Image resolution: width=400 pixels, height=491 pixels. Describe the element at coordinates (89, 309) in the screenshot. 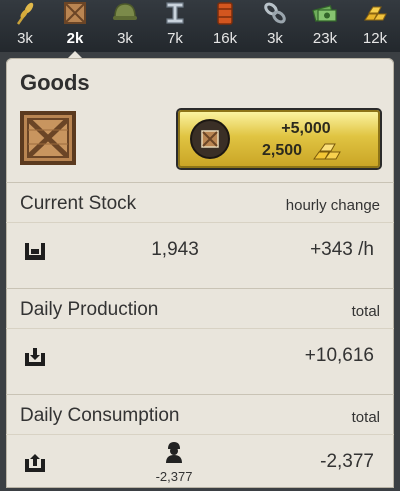

I see `section-label: Daily Production` at that location.